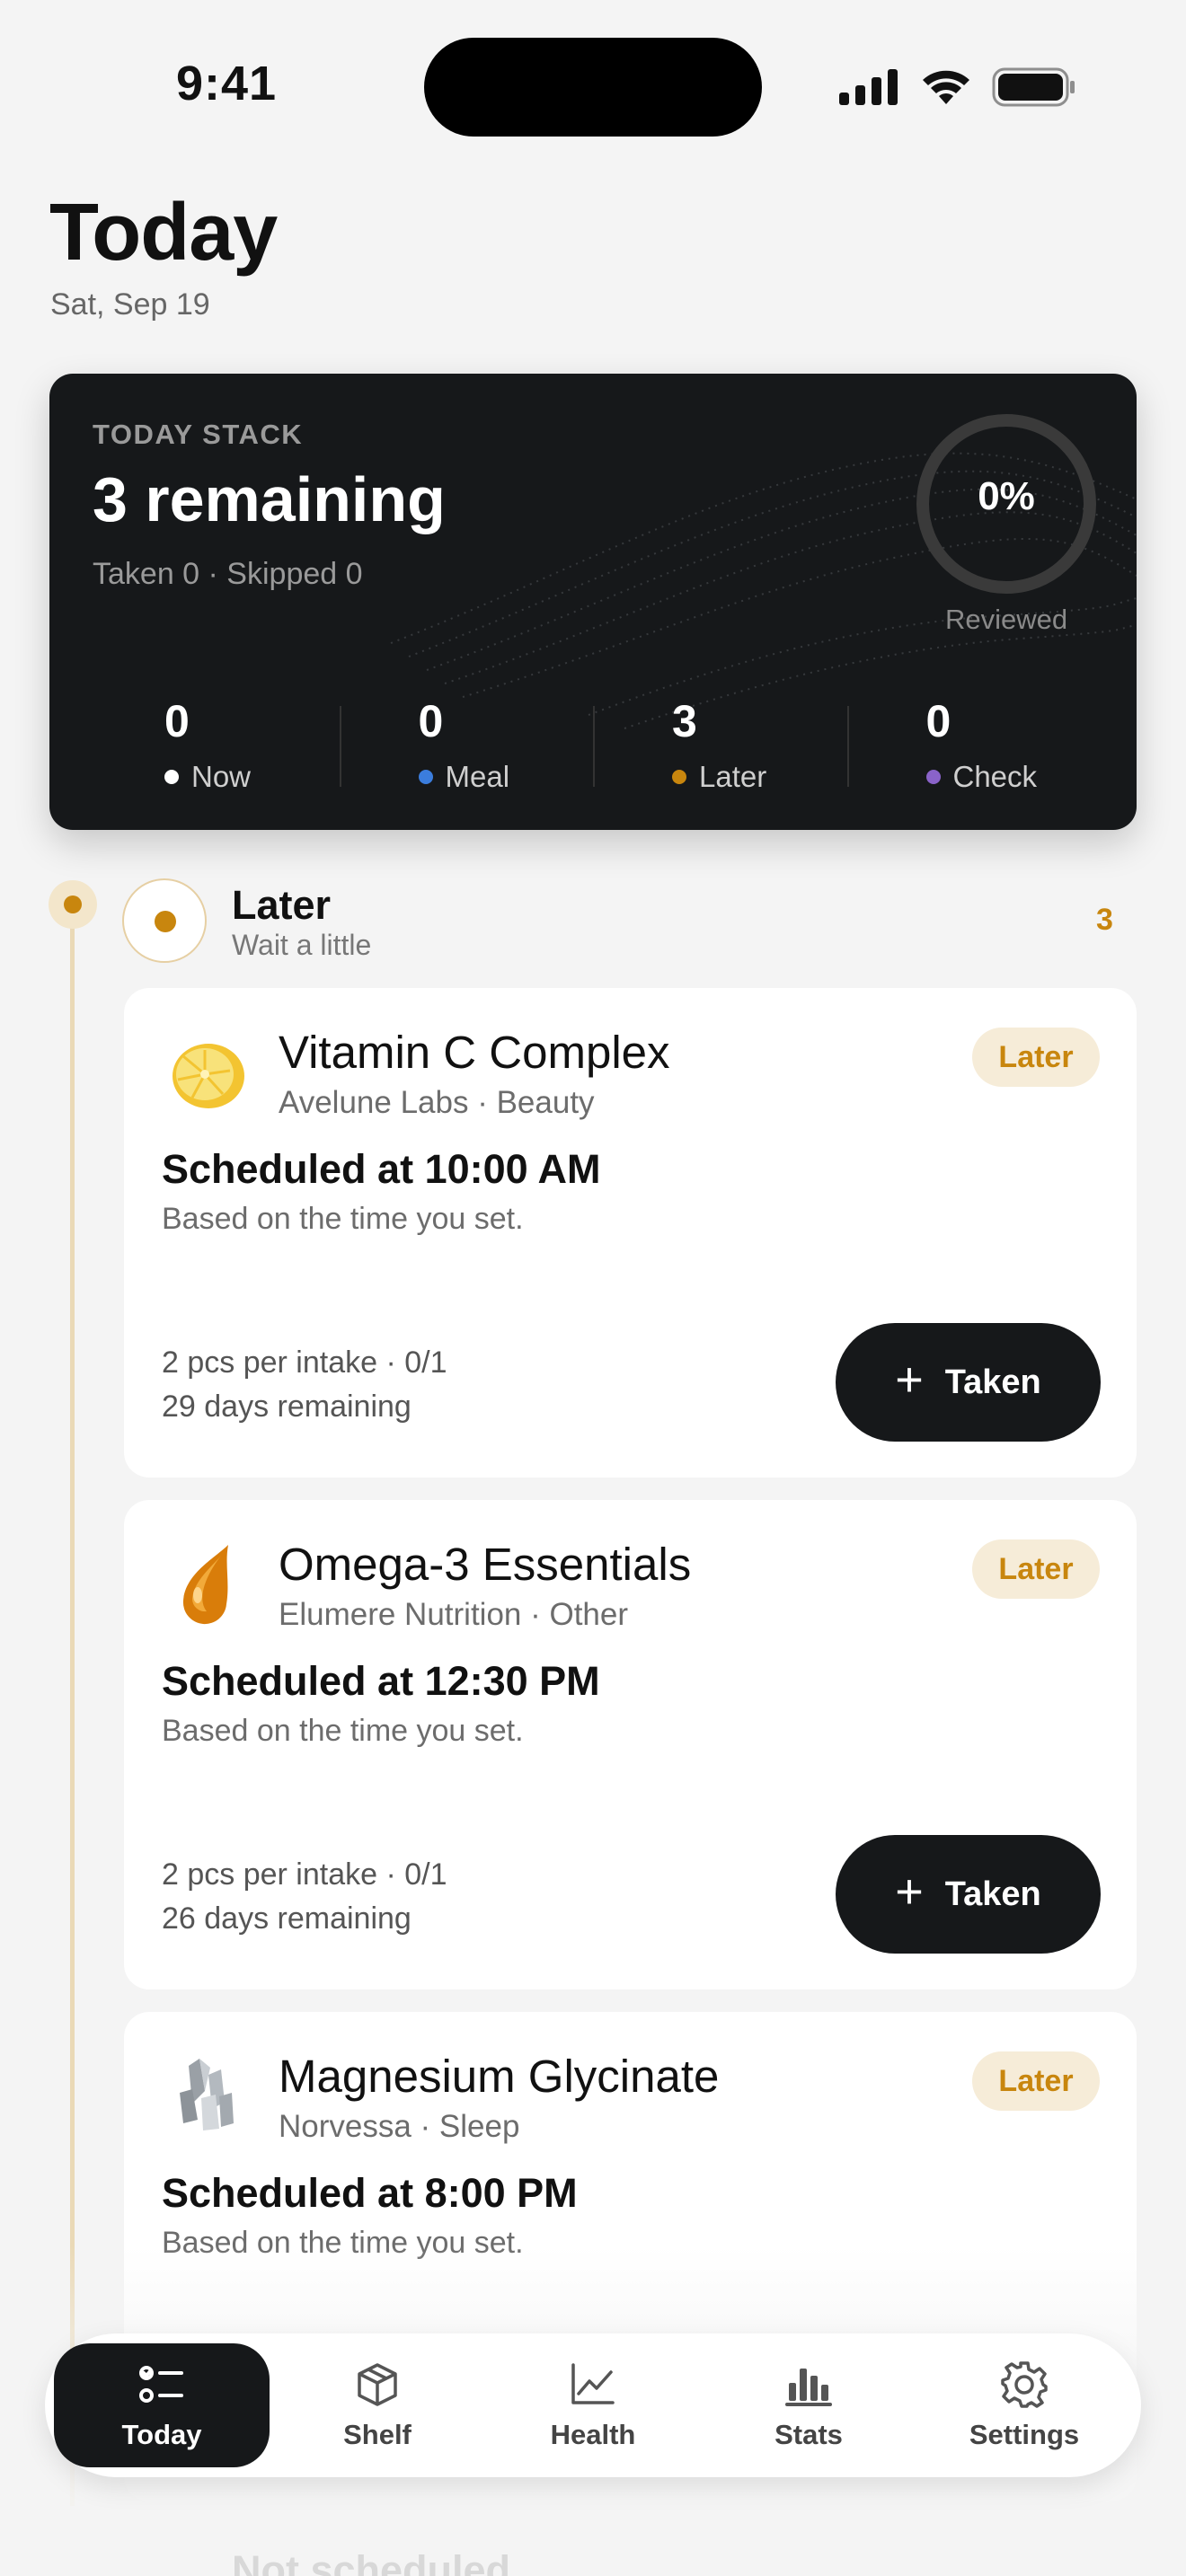 This screenshot has height=2576, width=1186. I want to click on stat-value: 3, so click(684, 721).